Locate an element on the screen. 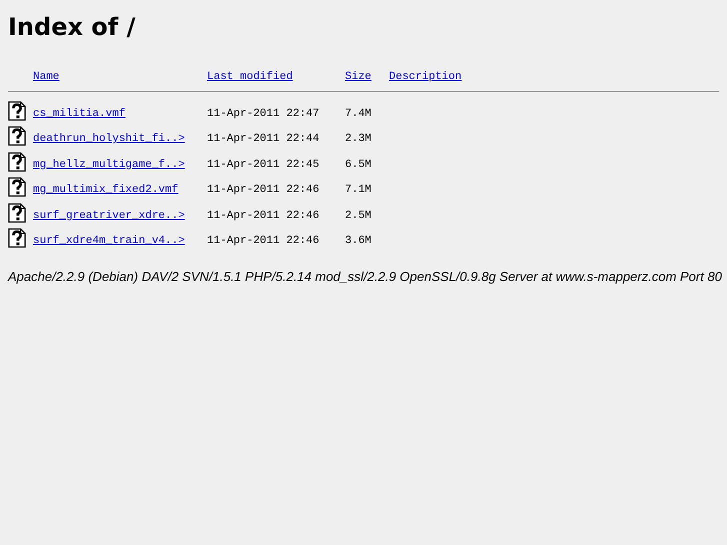  modified-date: 11-Apr-2011 22:47 is located at coordinates (263, 114).